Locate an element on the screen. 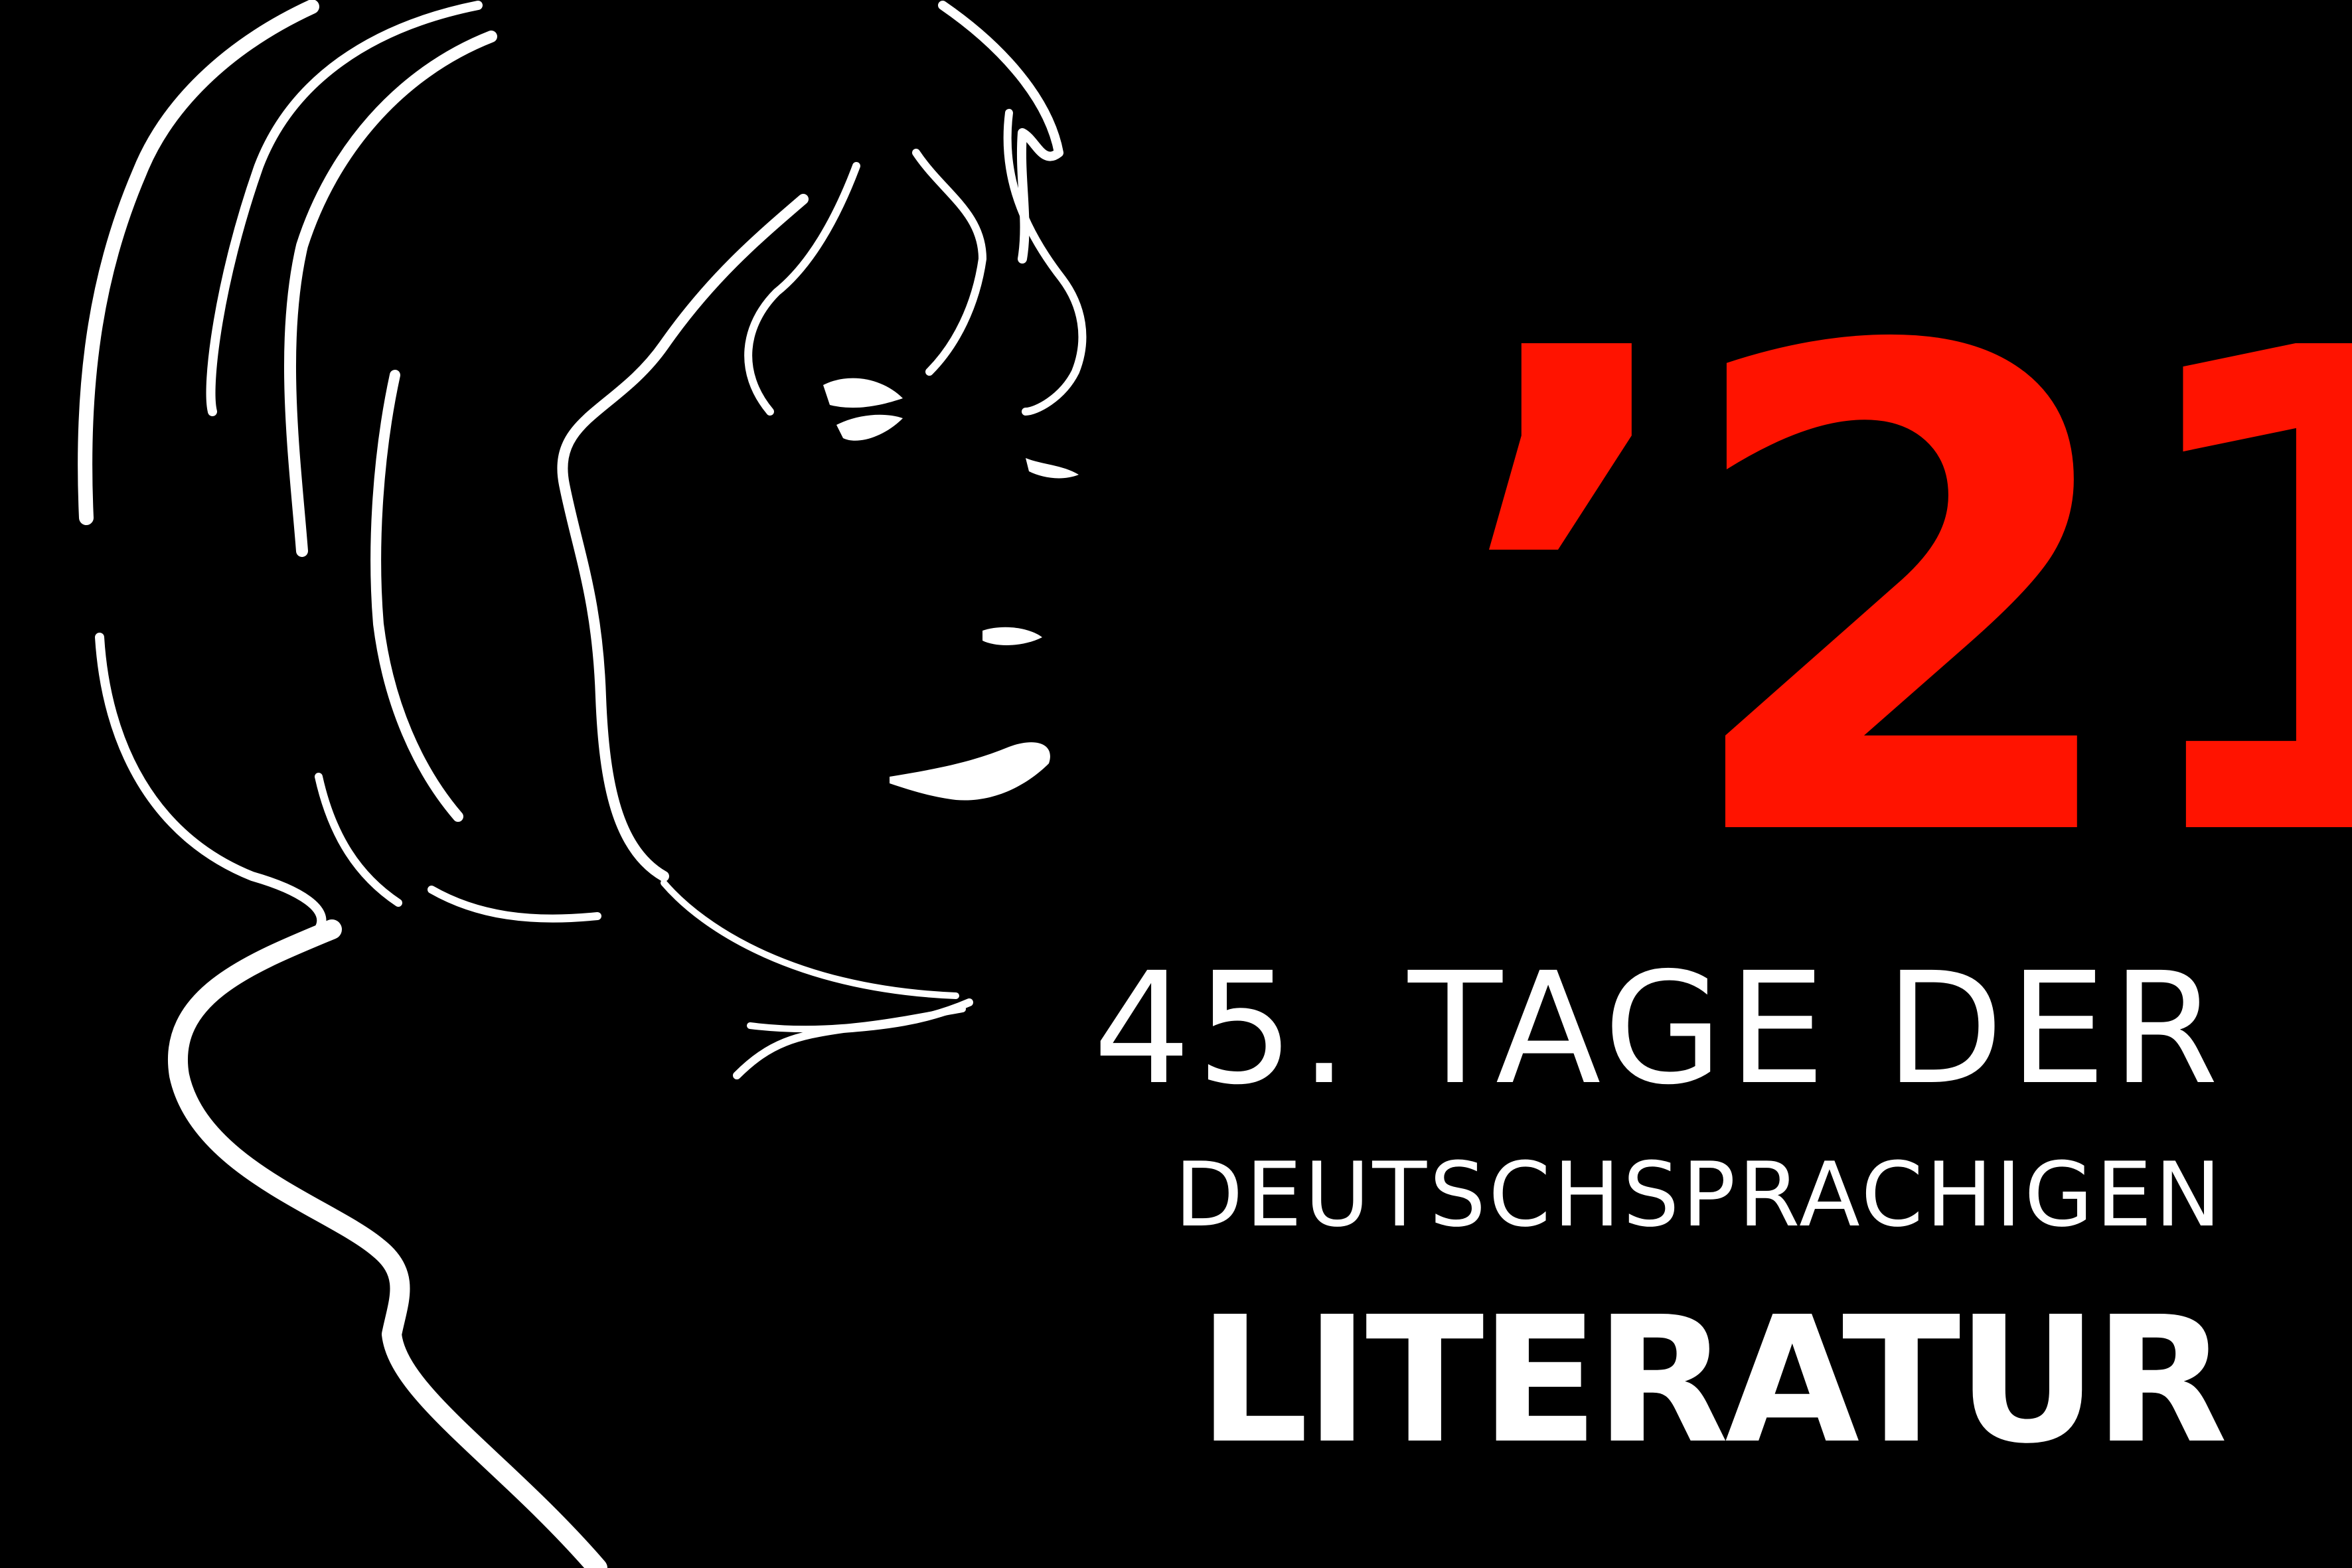  title-line-3: LITERATUR is located at coordinates (1713, 1381).